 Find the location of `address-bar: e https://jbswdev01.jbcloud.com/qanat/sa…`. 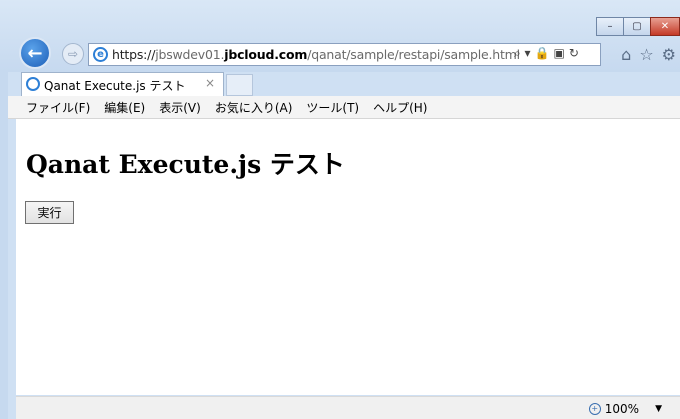

address-bar: e https://jbswdev01.jbcloud.com/qanat/sa… is located at coordinates (344, 54).